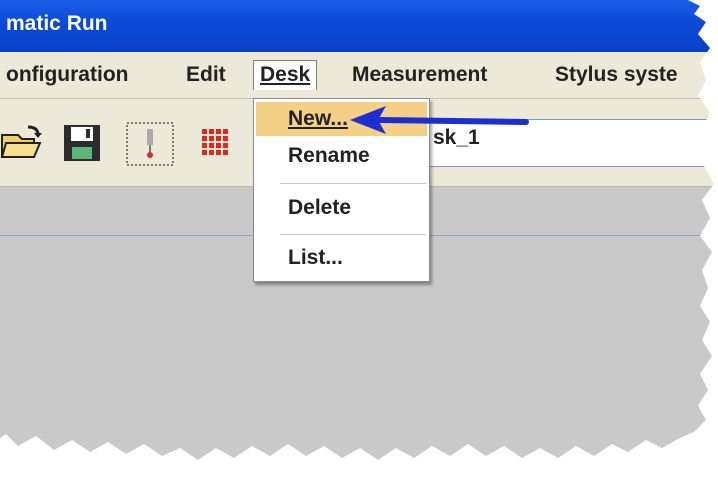 The width and height of the screenshot is (718, 486). Describe the element at coordinates (357, 26) in the screenshot. I see `title-bar: matic Run` at that location.